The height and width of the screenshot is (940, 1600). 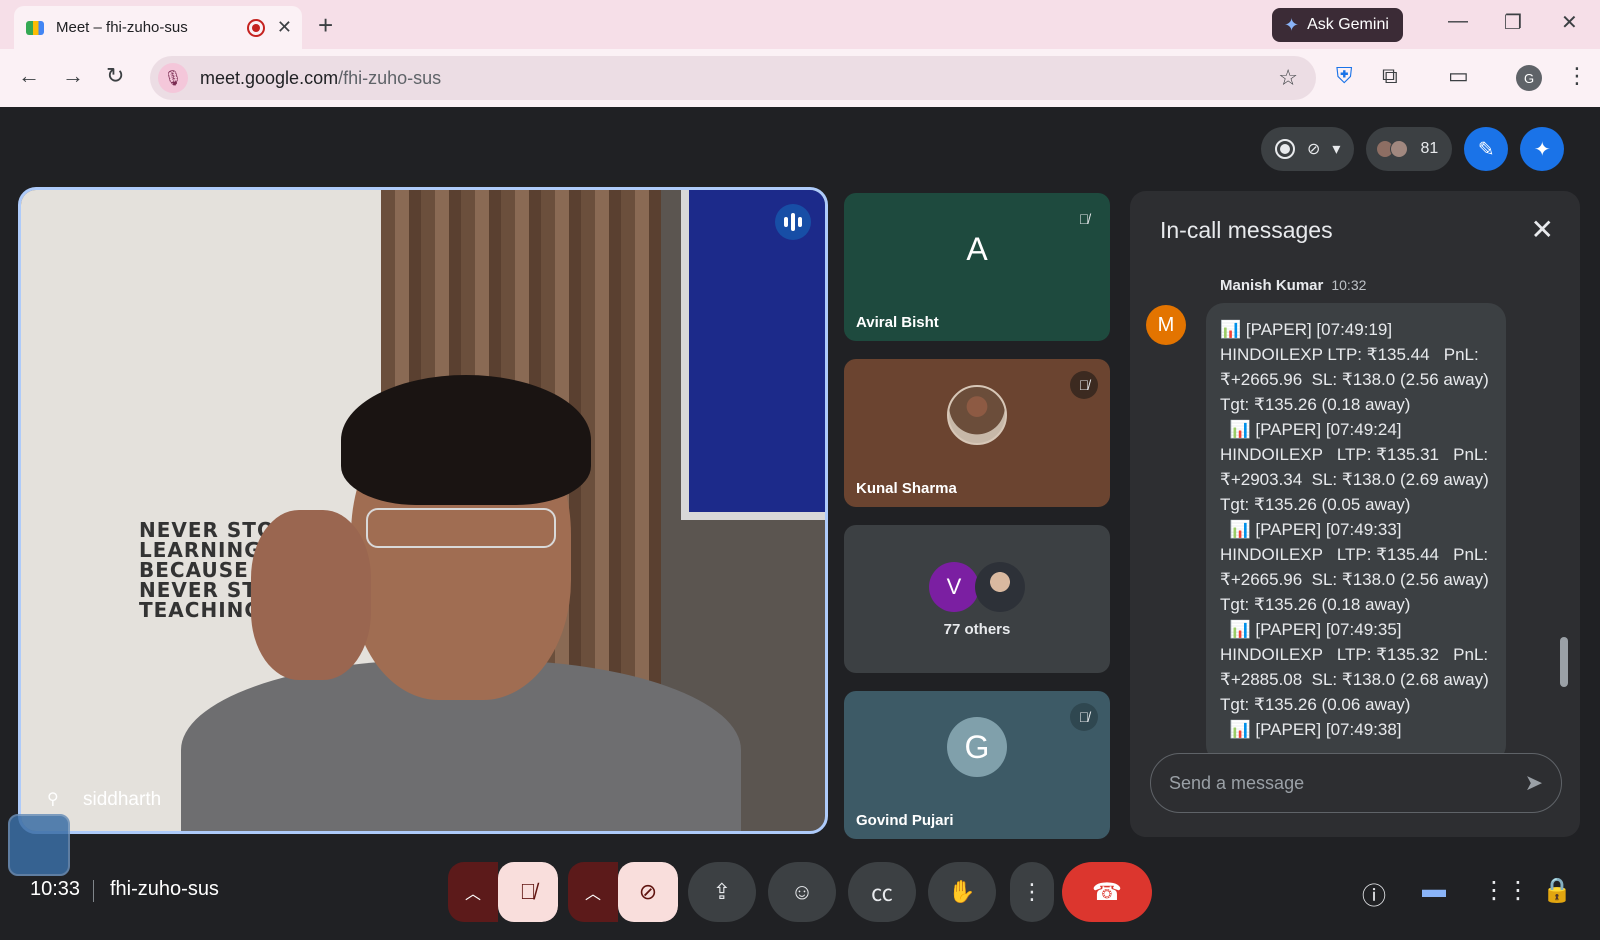 I want to click on meet-favicon-icon, so click(x=35, y=27).